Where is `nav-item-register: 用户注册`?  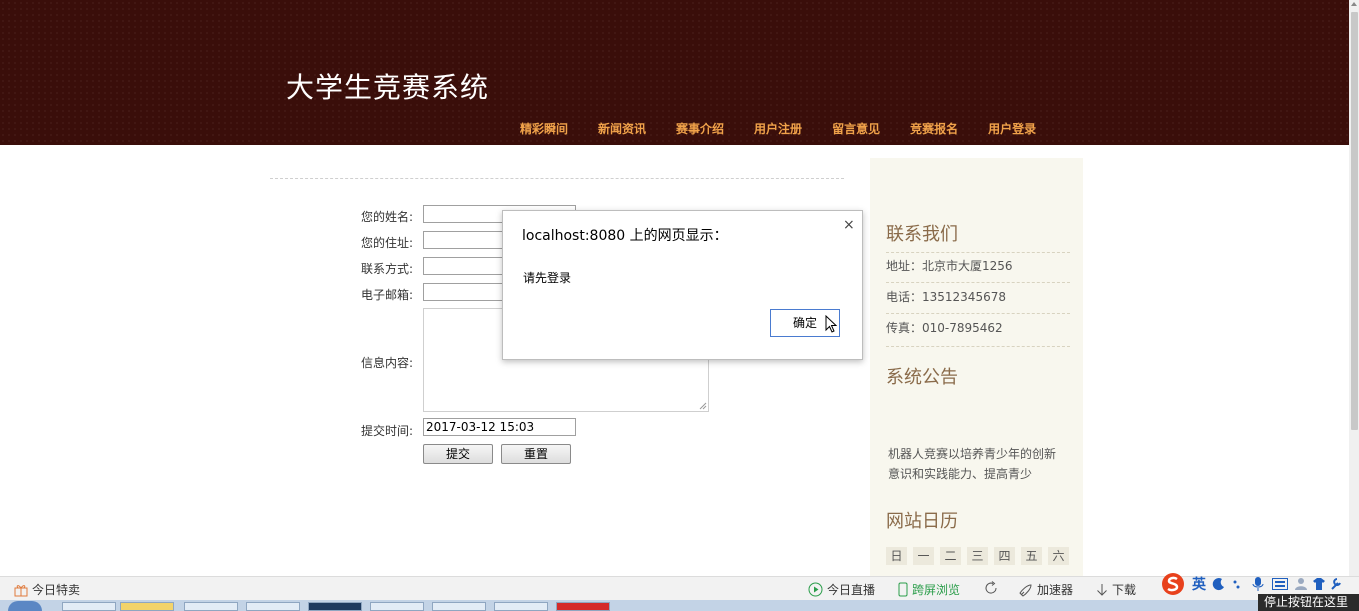 nav-item-register: 用户注册 is located at coordinates (778, 129).